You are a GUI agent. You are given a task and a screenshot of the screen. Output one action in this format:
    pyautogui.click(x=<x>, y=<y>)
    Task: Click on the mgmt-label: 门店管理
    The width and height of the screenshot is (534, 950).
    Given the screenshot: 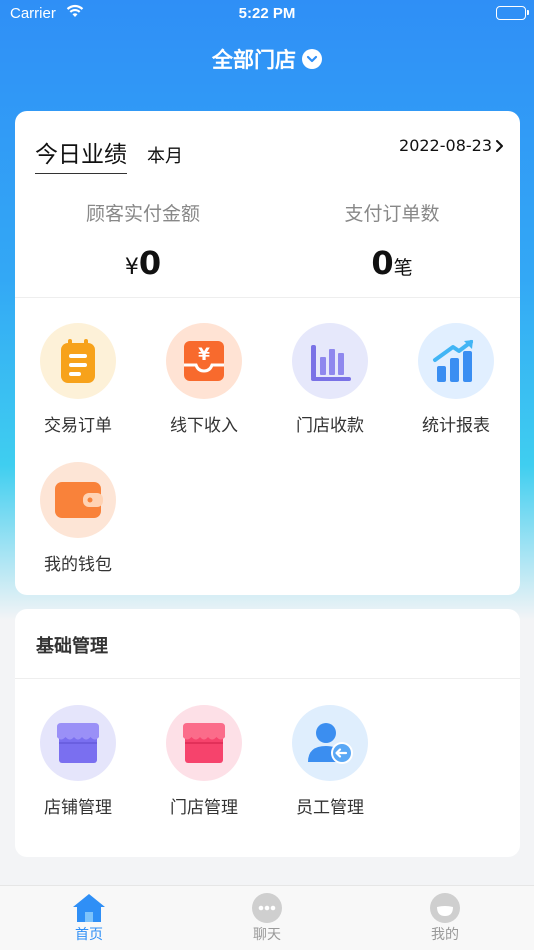 What is the action you would take?
    pyautogui.click(x=204, y=808)
    